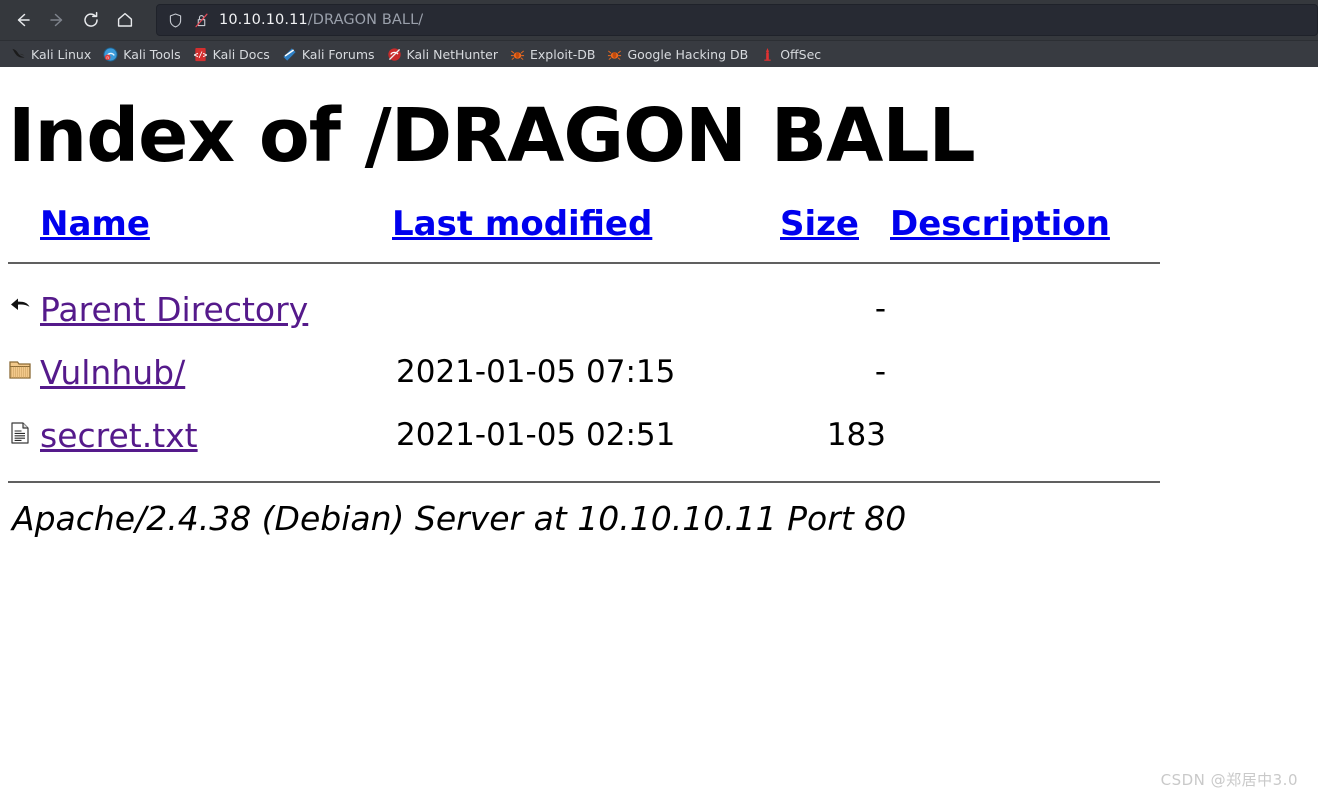  I want to click on column-header-description: Description, so click(1029, 226).